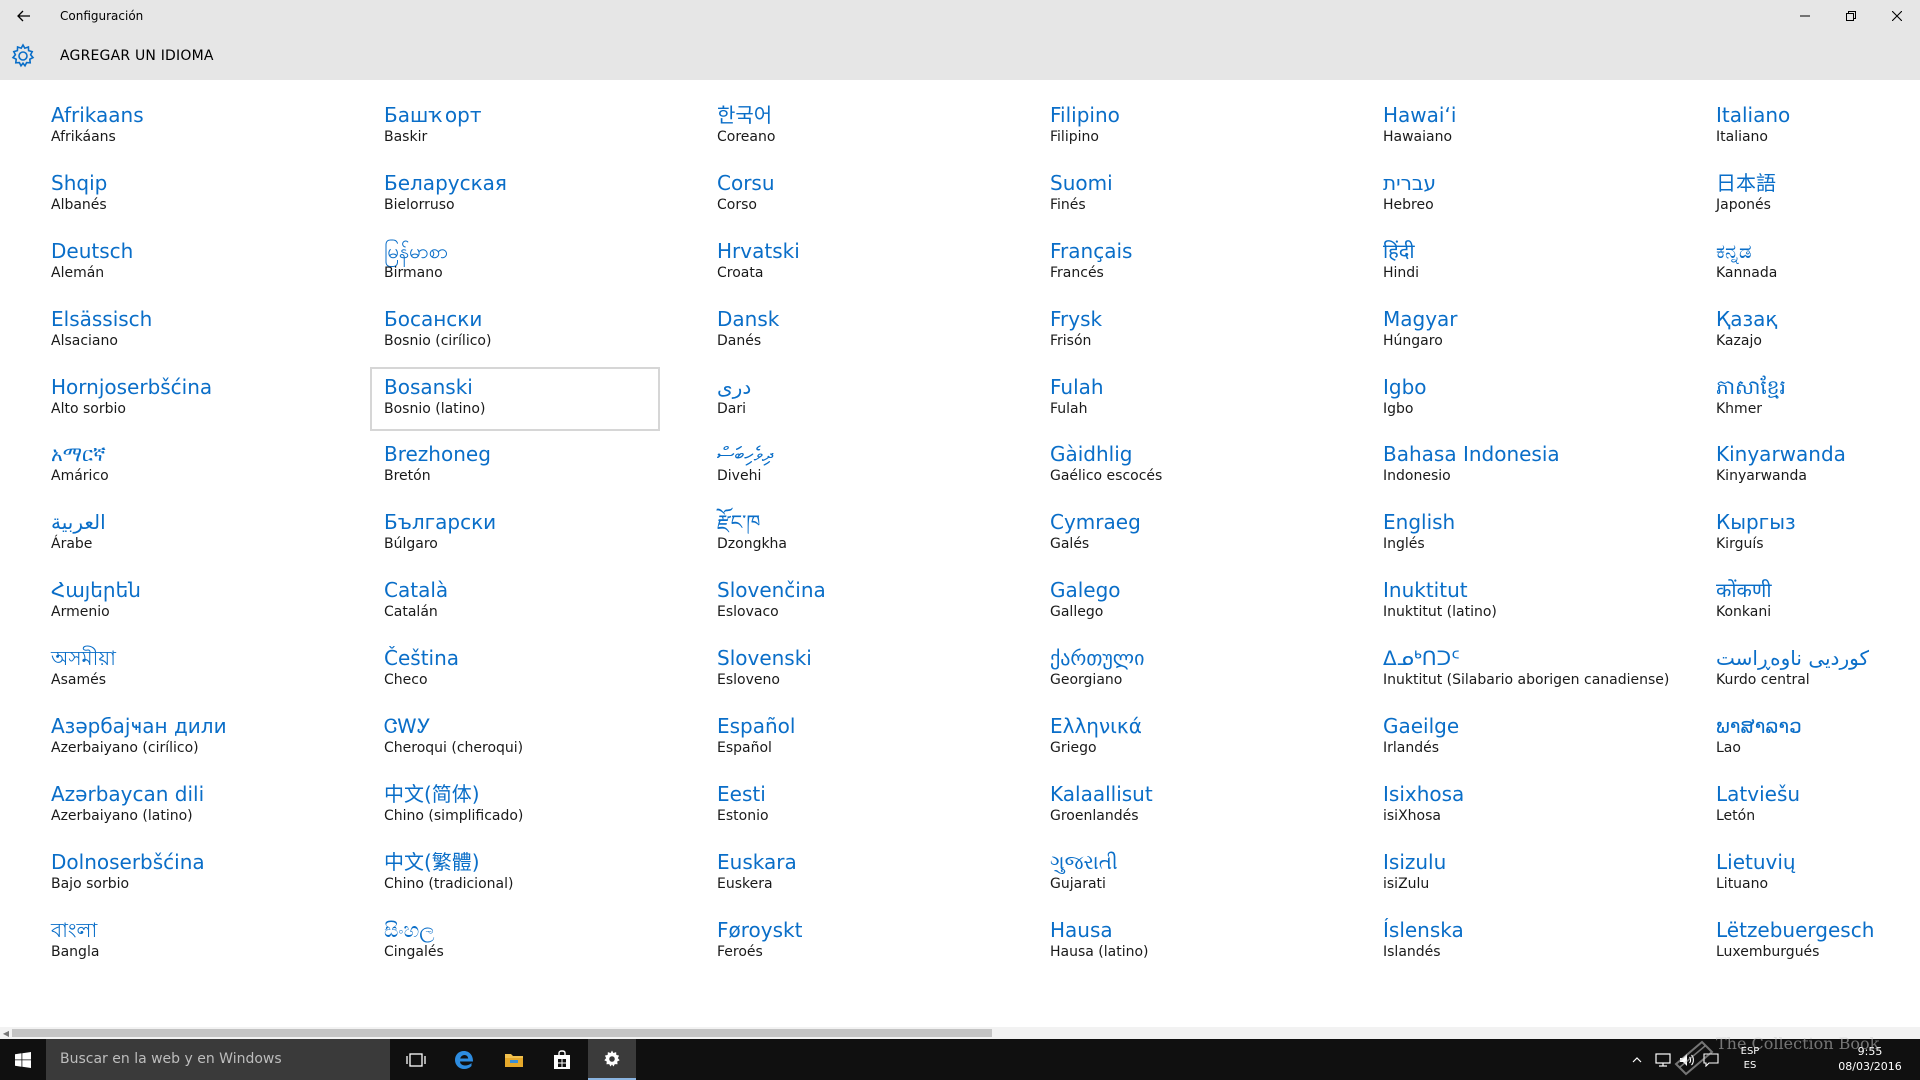 This screenshot has width=1920, height=1080. I want to click on horizontal-scrollbar: ◀, so click(960, 1033).